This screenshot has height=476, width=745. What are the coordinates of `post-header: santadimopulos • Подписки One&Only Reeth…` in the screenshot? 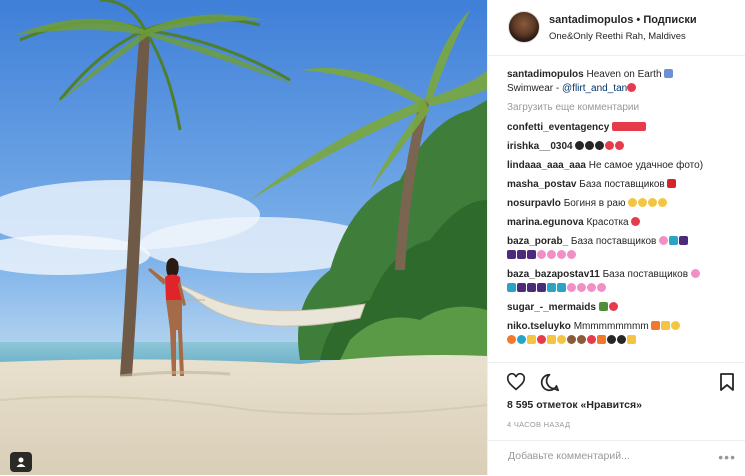 It's located at (616, 28).